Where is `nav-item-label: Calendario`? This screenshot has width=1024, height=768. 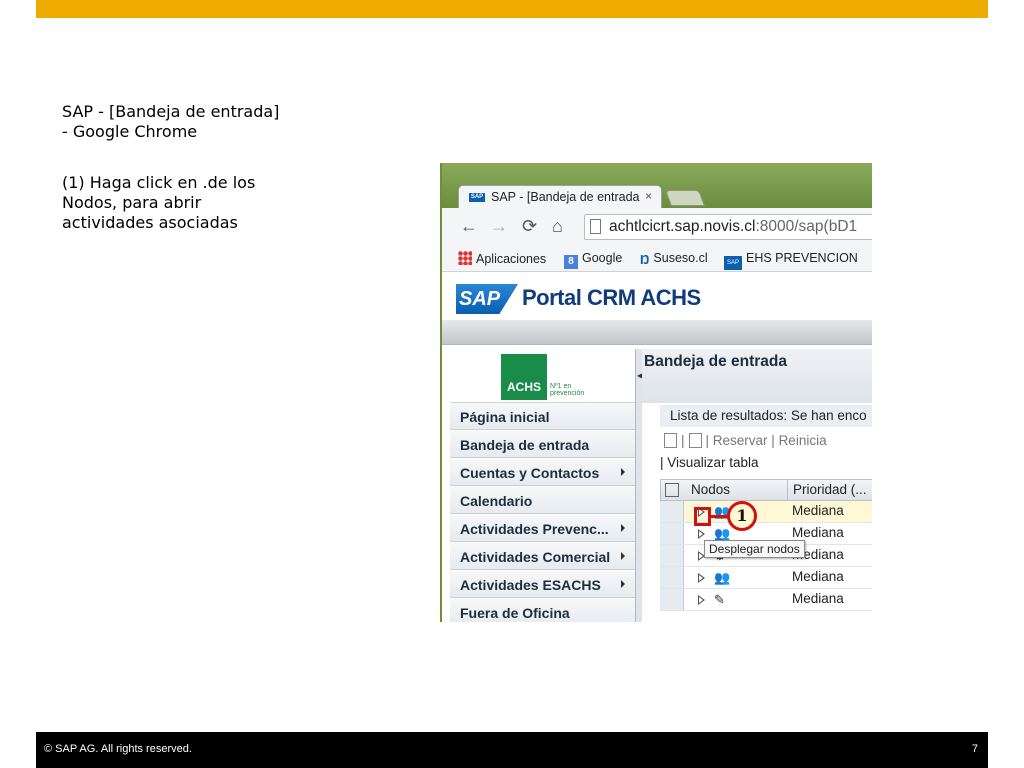 nav-item-label: Calendario is located at coordinates (496, 501).